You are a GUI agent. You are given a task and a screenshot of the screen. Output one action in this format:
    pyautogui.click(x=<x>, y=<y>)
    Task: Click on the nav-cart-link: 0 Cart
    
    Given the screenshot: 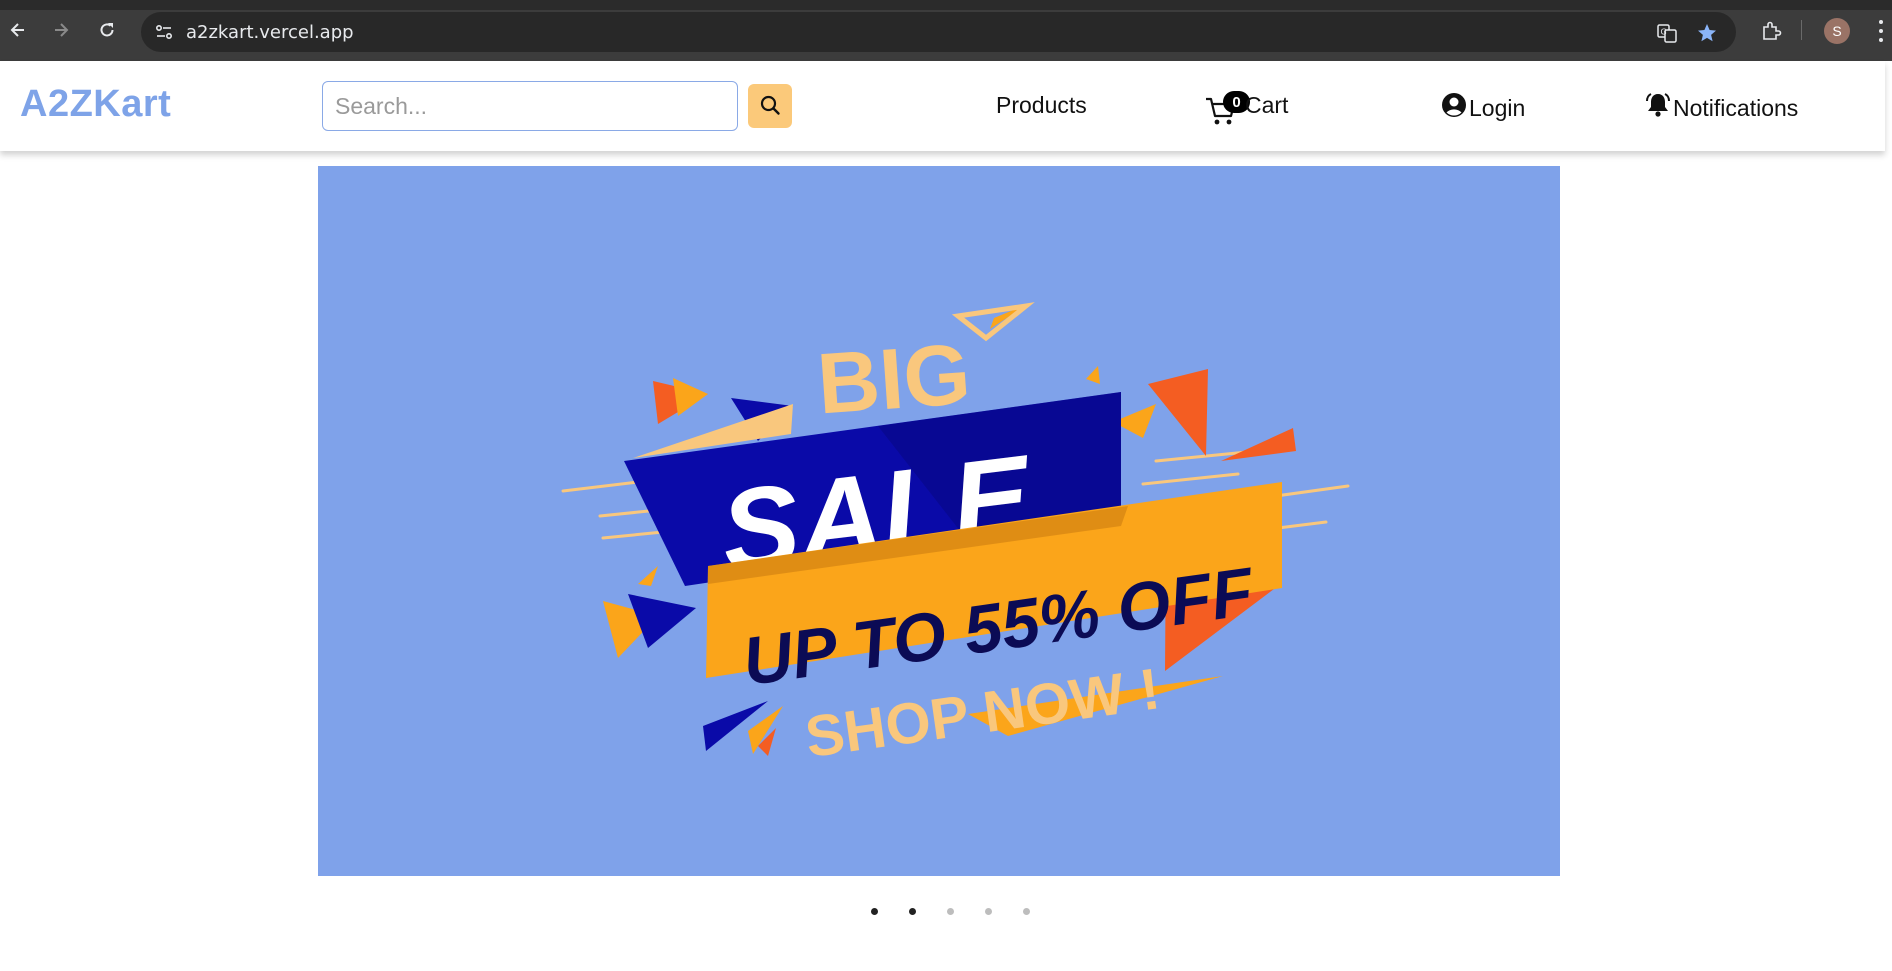 What is the action you would take?
    pyautogui.click(x=1264, y=106)
    